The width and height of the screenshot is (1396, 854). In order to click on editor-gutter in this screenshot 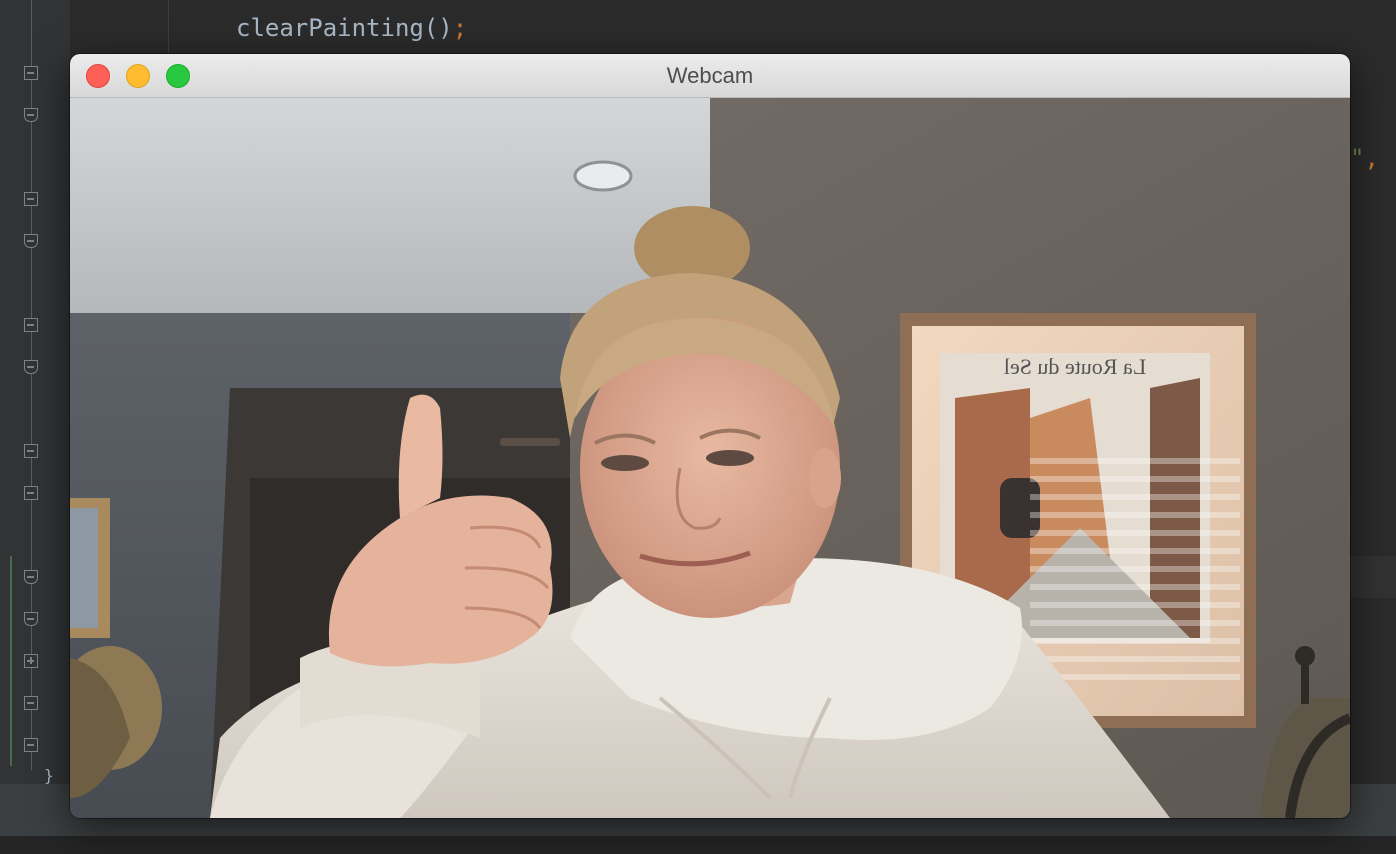, I will do `click(35, 427)`.